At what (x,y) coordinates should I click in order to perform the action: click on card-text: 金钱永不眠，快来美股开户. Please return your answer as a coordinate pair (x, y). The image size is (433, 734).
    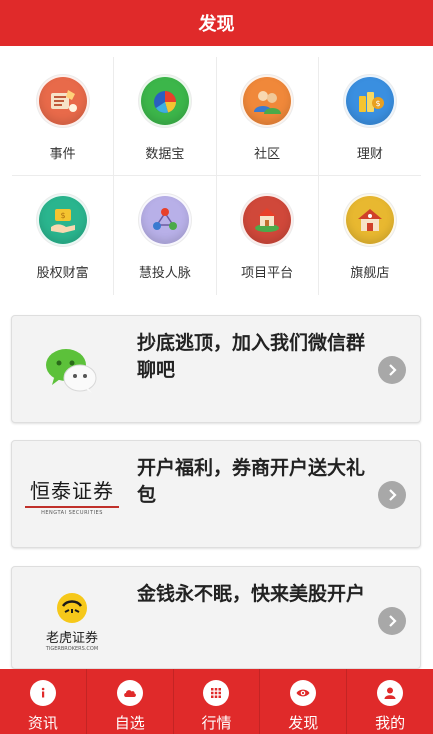
    Looking at the image, I should click on (251, 594).